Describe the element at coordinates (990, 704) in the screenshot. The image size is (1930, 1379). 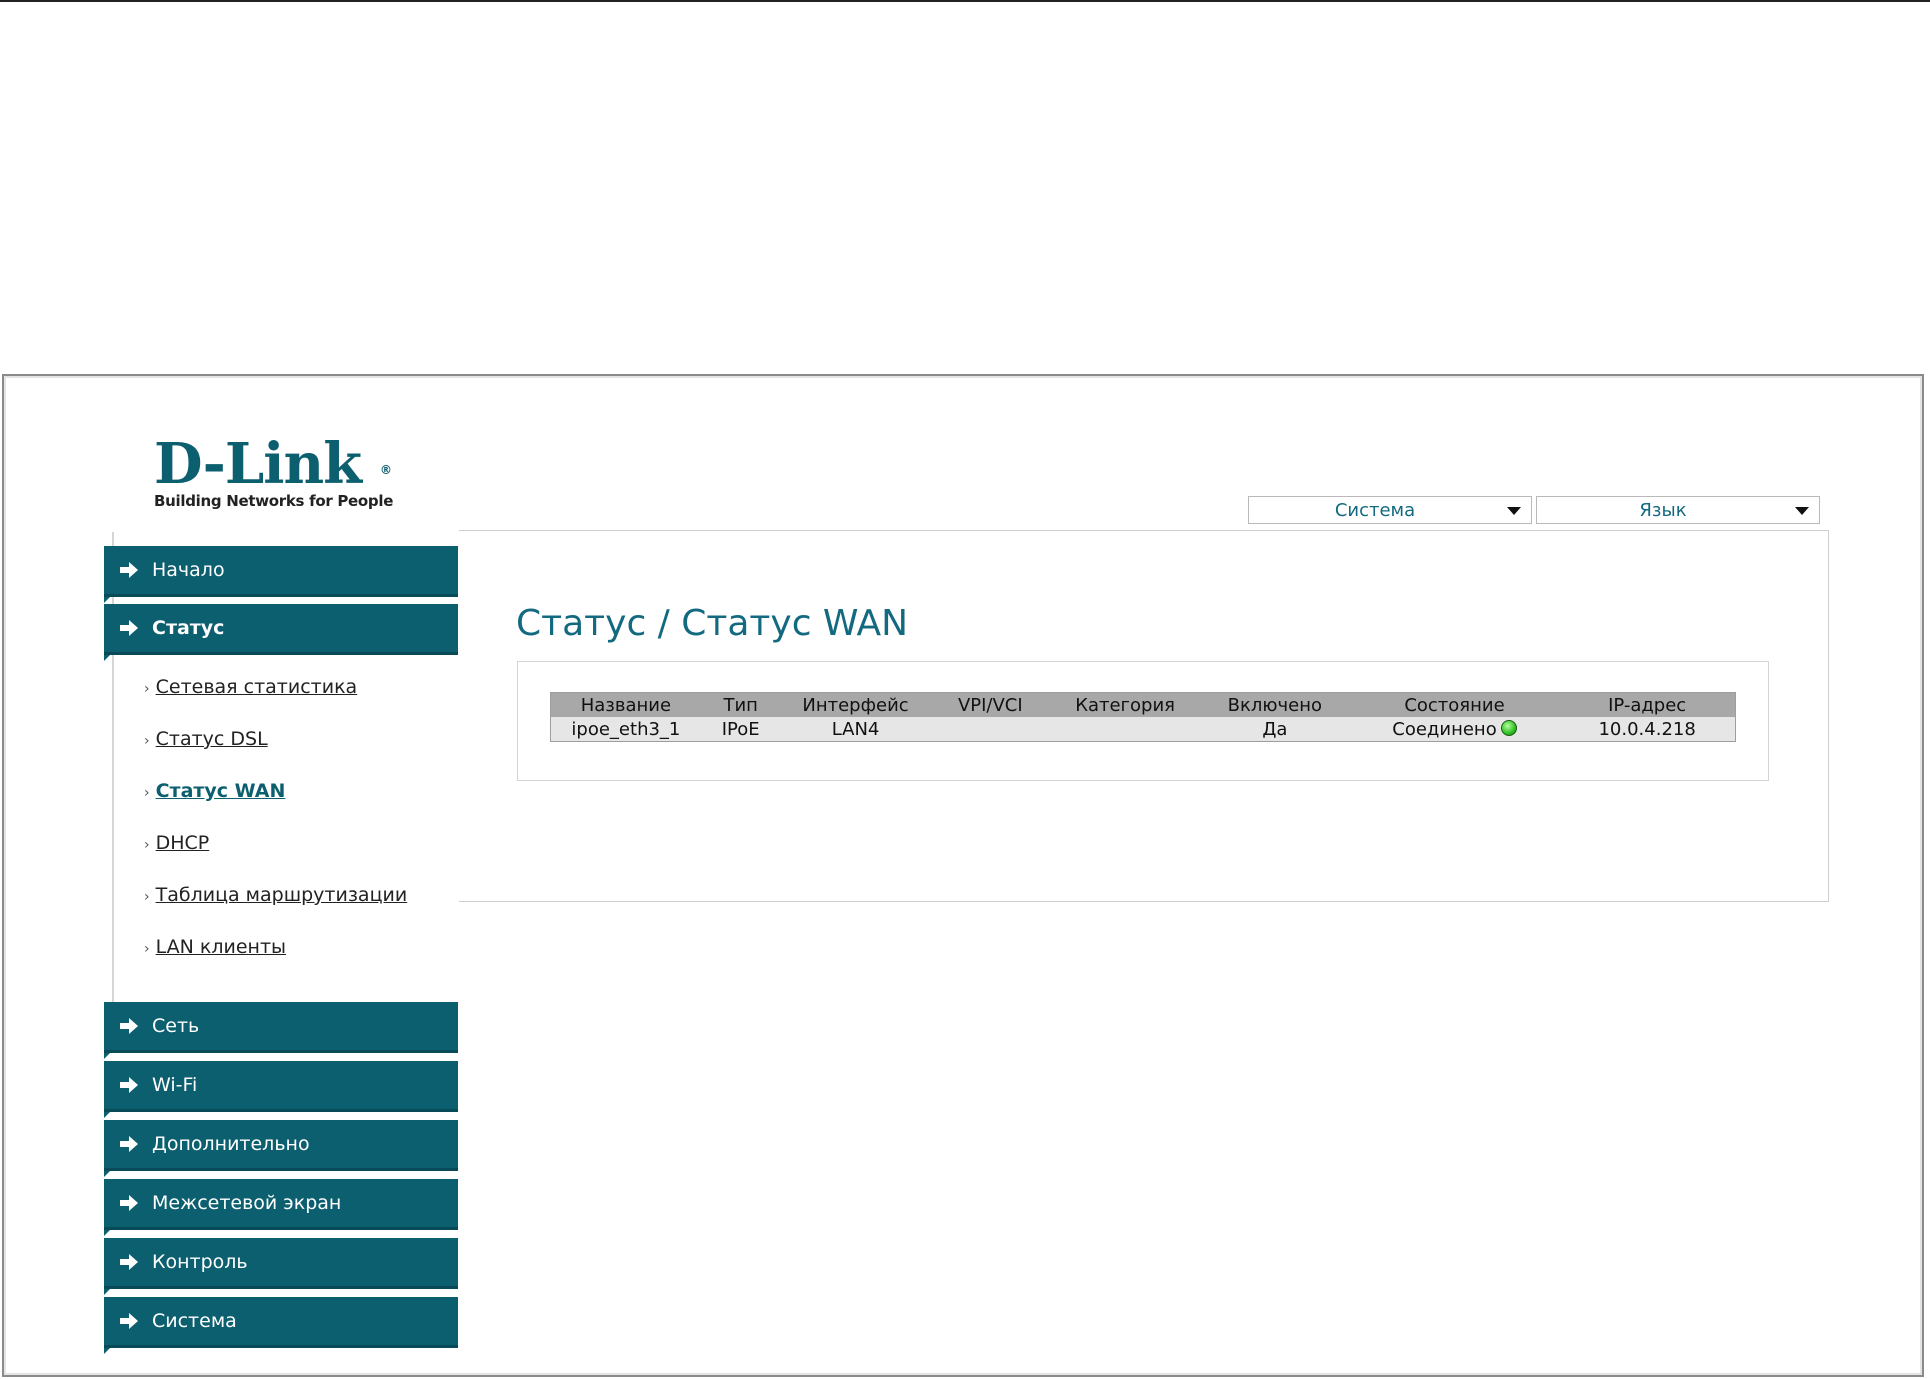
I see `column-header: VPI/VCI` at that location.